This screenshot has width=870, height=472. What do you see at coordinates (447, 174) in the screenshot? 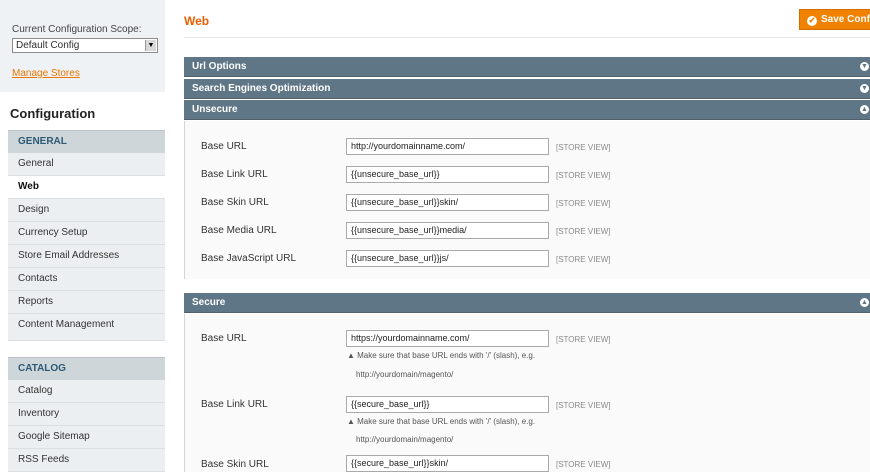
I see `unsecure-base-link-url-input: {{unsecure_base_url}}` at bounding box center [447, 174].